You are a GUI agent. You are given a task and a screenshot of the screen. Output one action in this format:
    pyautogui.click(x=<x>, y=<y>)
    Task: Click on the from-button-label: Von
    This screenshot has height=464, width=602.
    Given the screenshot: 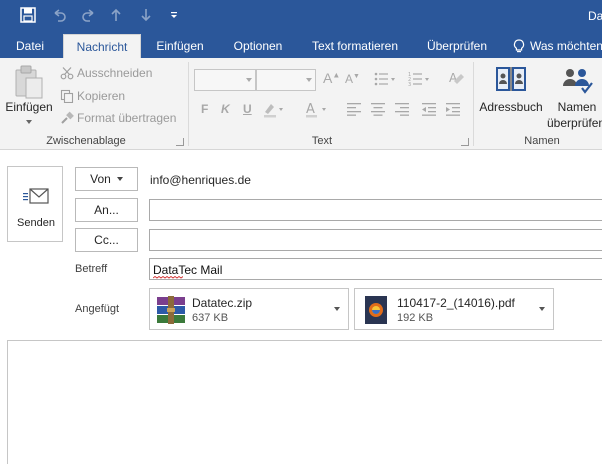 What is the action you would take?
    pyautogui.click(x=100, y=179)
    